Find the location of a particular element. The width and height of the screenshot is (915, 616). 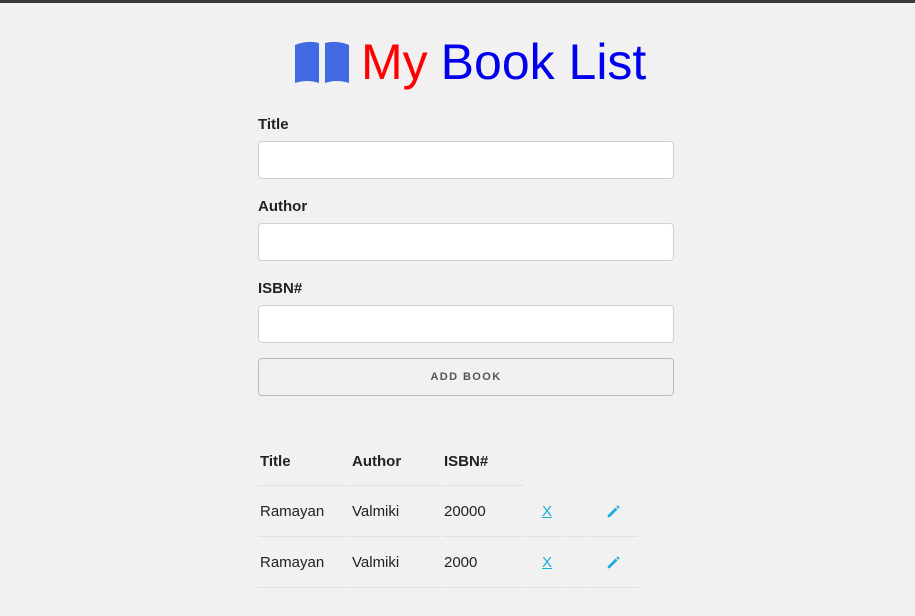

table-row: Ramayan Valmiki 2000 X is located at coordinates (448, 562).